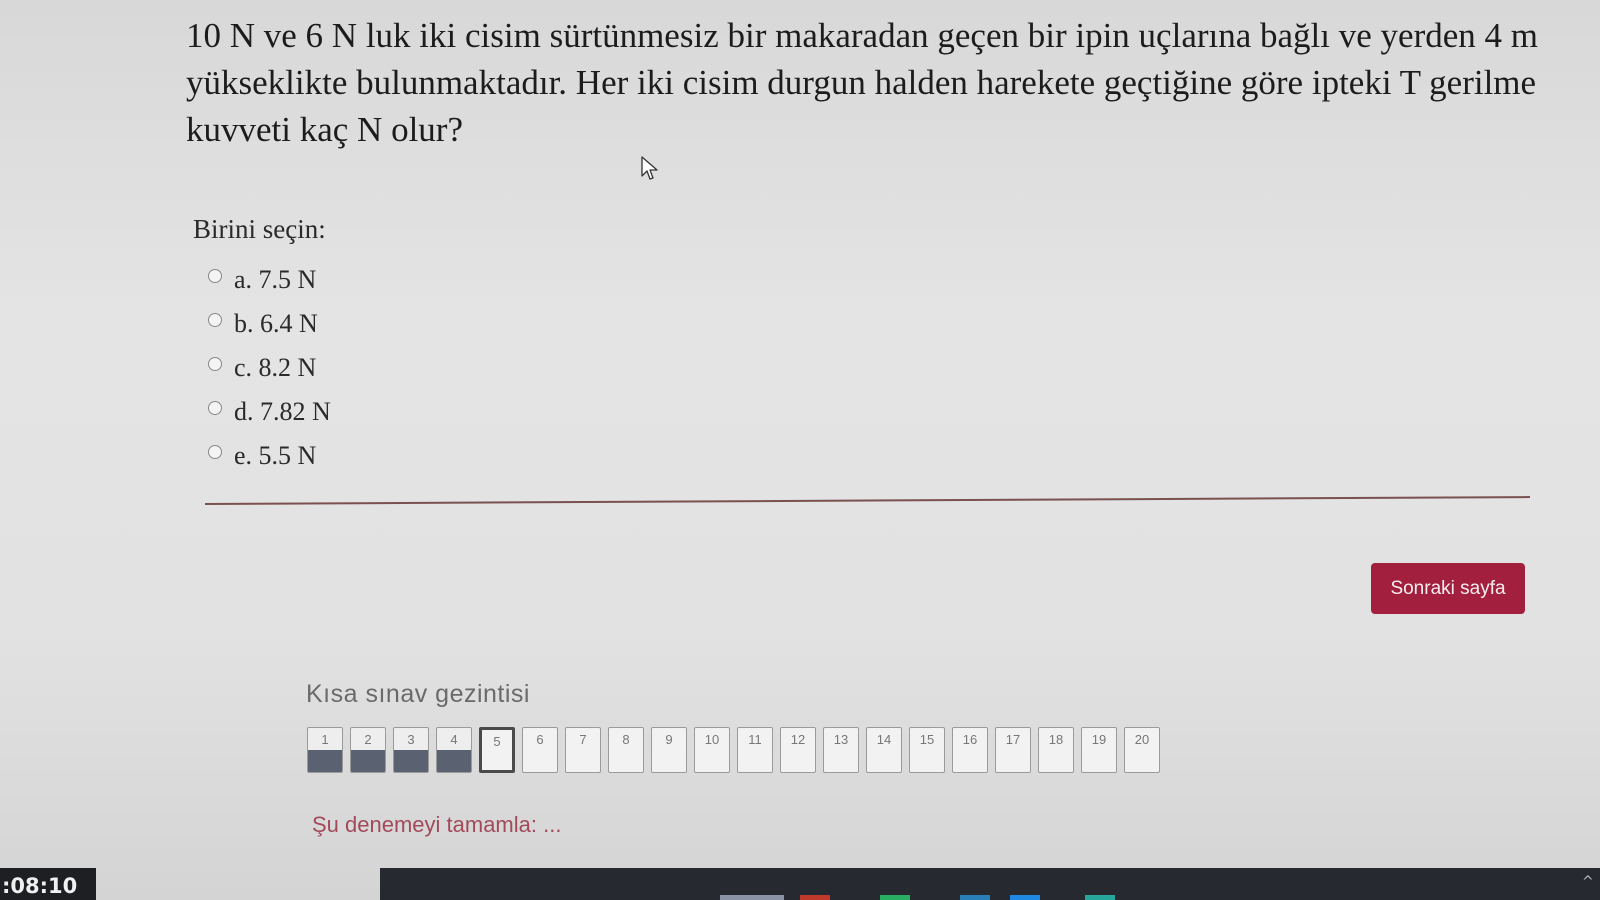  What do you see at coordinates (755, 750) in the screenshot?
I see `quiz-nav-button-11: 11` at bounding box center [755, 750].